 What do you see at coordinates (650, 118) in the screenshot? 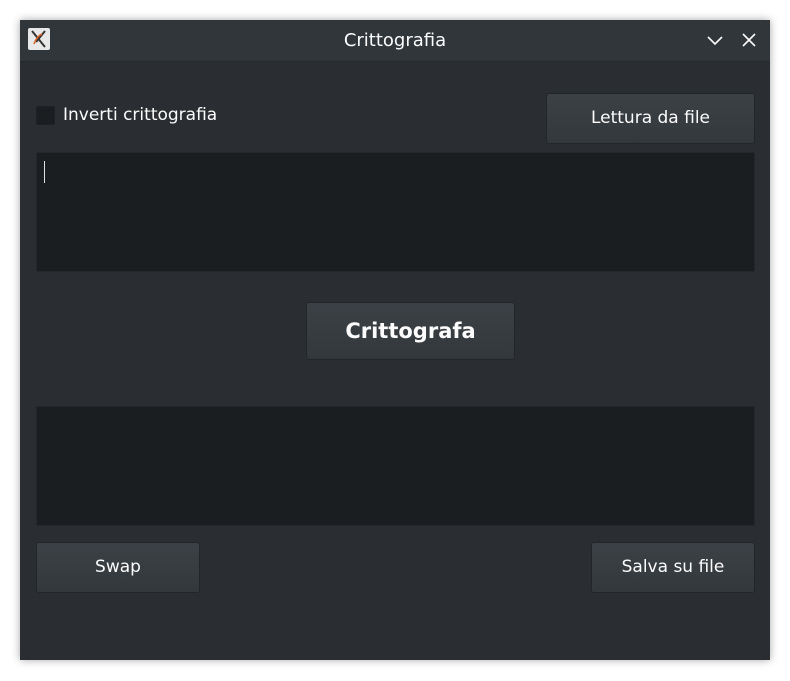
I see `read-from-file-button: Lettura da file` at bounding box center [650, 118].